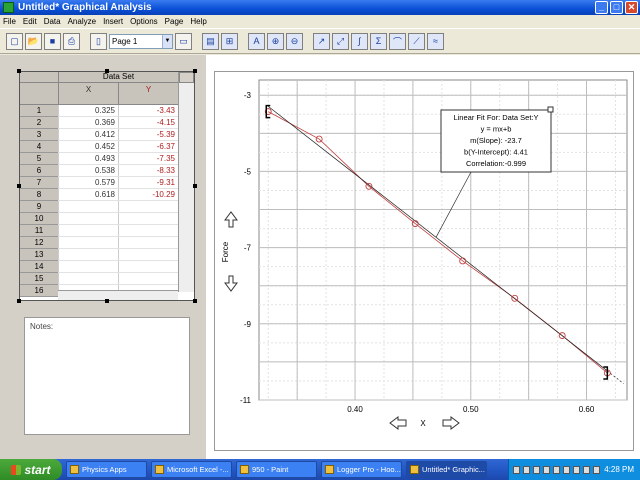 Image resolution: width=640 pixels, height=480 pixels. Describe the element at coordinates (39, 291) in the screenshot. I see `row-number: 16` at that location.